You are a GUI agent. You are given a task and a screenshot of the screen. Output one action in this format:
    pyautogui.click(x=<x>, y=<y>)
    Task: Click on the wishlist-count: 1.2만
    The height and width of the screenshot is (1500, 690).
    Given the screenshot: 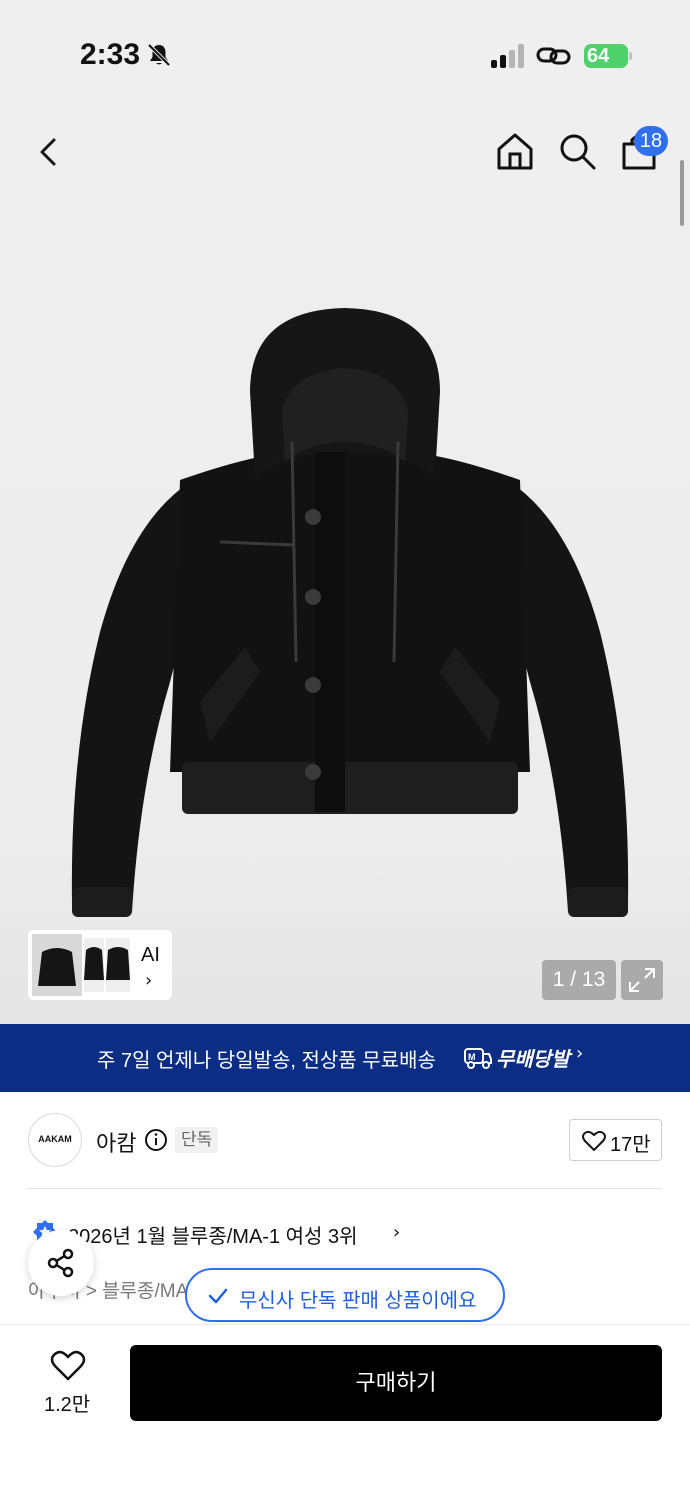 What is the action you would take?
    pyautogui.click(x=67, y=1405)
    